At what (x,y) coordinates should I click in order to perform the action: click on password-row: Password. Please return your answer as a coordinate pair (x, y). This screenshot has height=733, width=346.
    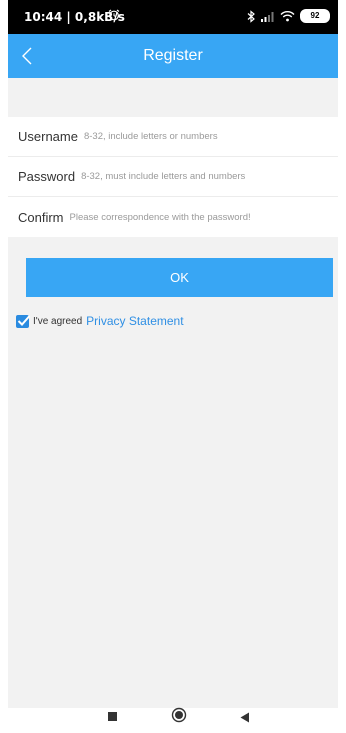
    Looking at the image, I should click on (173, 177).